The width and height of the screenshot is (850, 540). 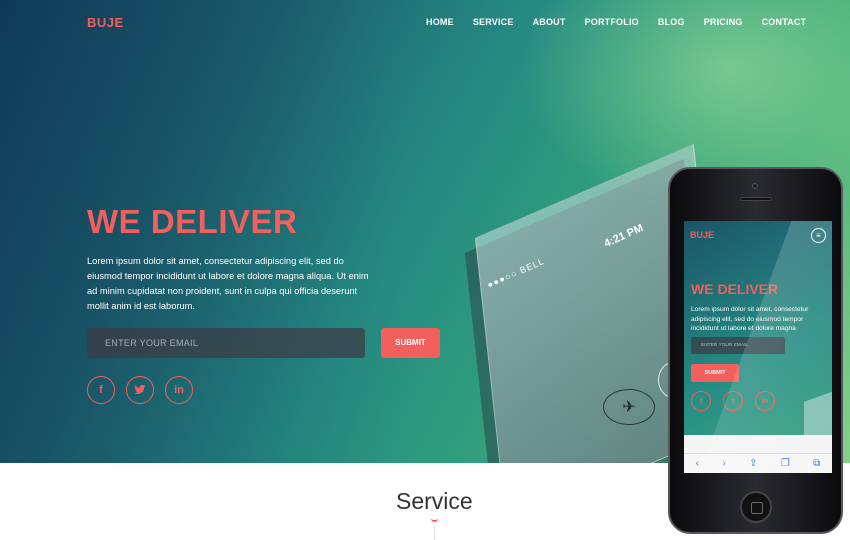 What do you see at coordinates (493, 22) in the screenshot?
I see `nav-item-service: SERVICE` at bounding box center [493, 22].